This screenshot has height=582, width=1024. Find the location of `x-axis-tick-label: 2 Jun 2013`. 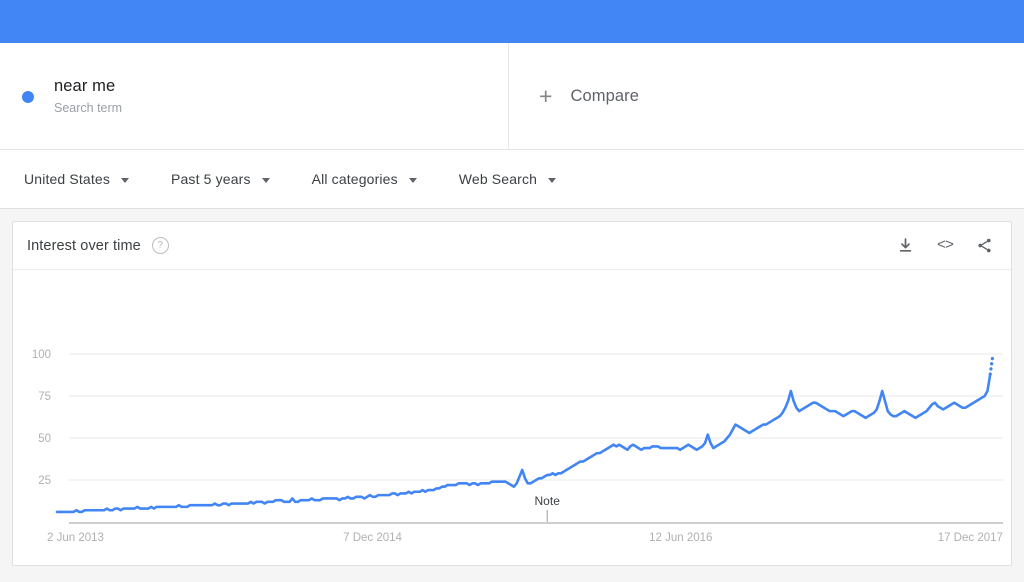

x-axis-tick-label: 2 Jun 2013 is located at coordinates (75, 538).